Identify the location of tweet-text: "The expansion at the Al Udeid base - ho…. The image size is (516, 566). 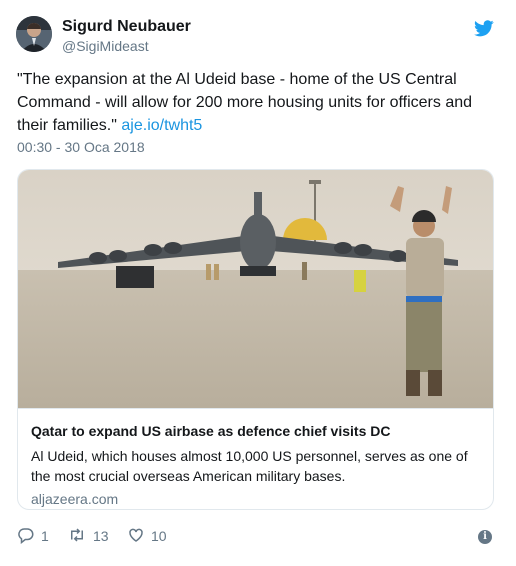
(252, 102).